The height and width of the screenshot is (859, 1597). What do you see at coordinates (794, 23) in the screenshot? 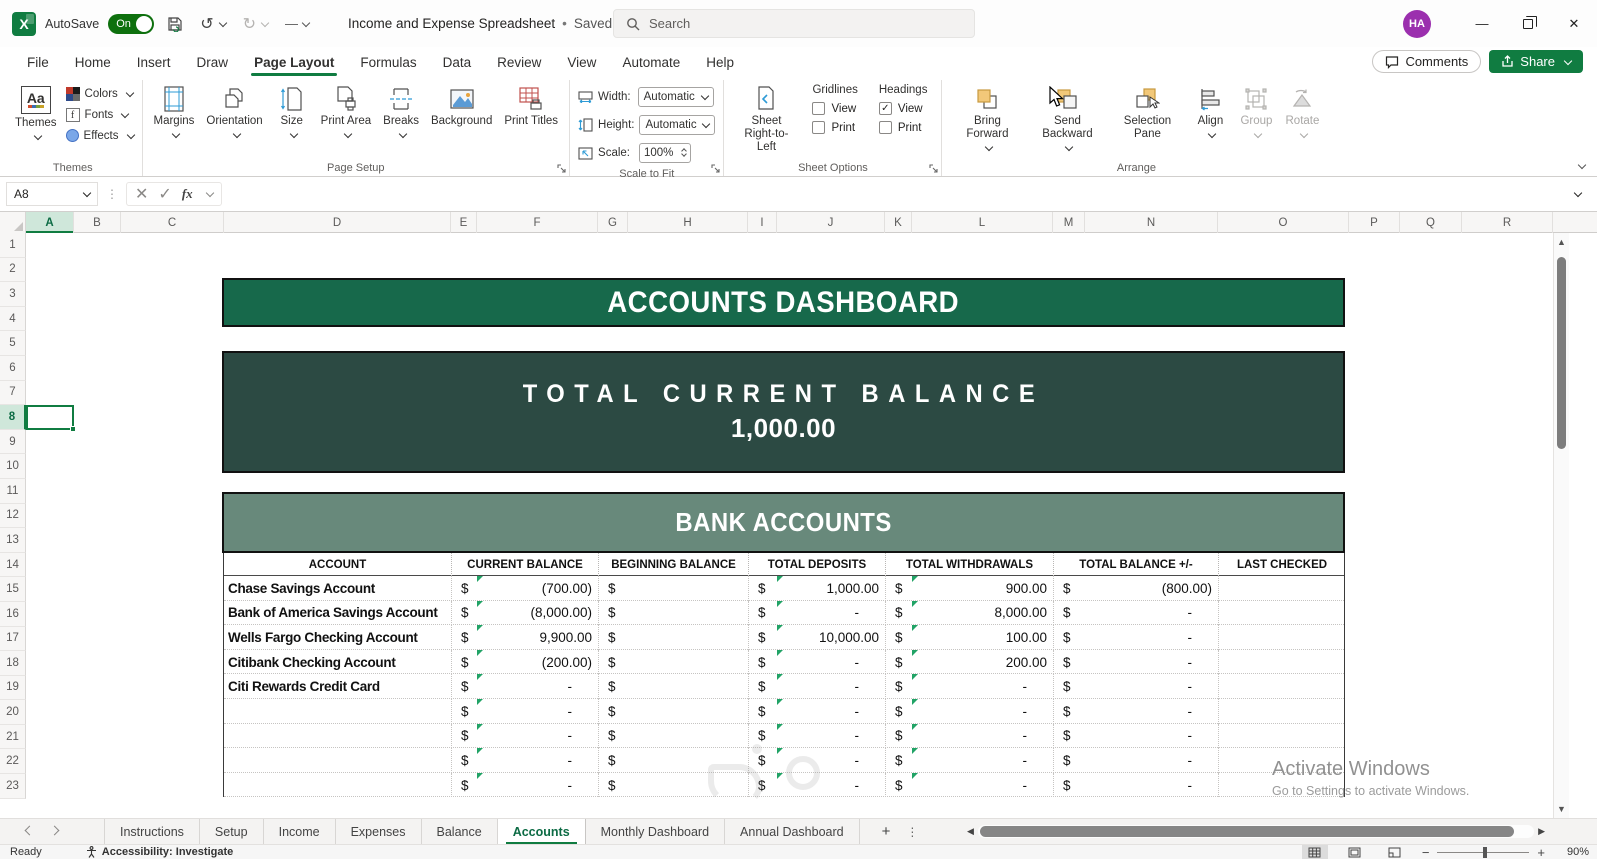
I see `search-input: Search` at bounding box center [794, 23].